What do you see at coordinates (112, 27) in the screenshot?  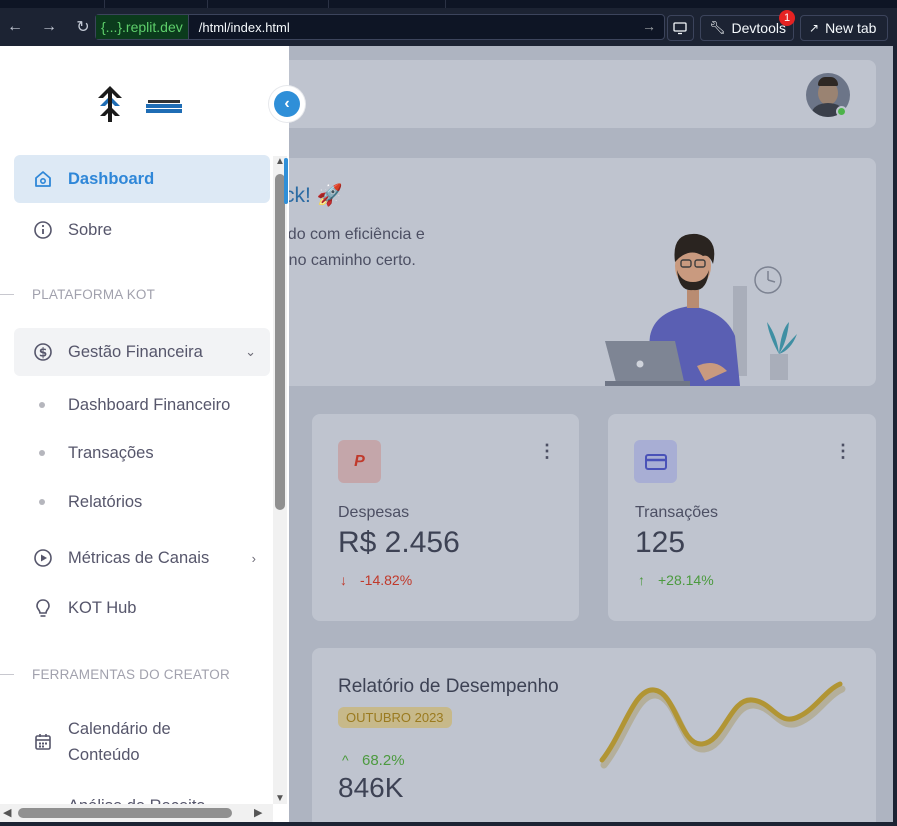 I see `url-host-prefix: {...}` at bounding box center [112, 27].